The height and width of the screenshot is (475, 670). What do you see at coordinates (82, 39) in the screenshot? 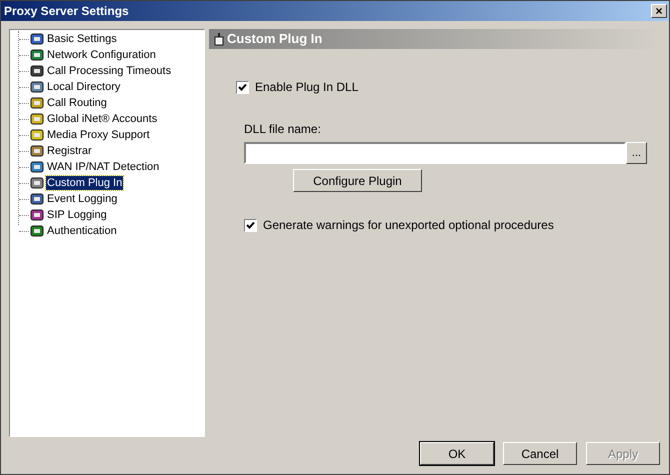
I see `tree-item: Basic Settings` at bounding box center [82, 39].